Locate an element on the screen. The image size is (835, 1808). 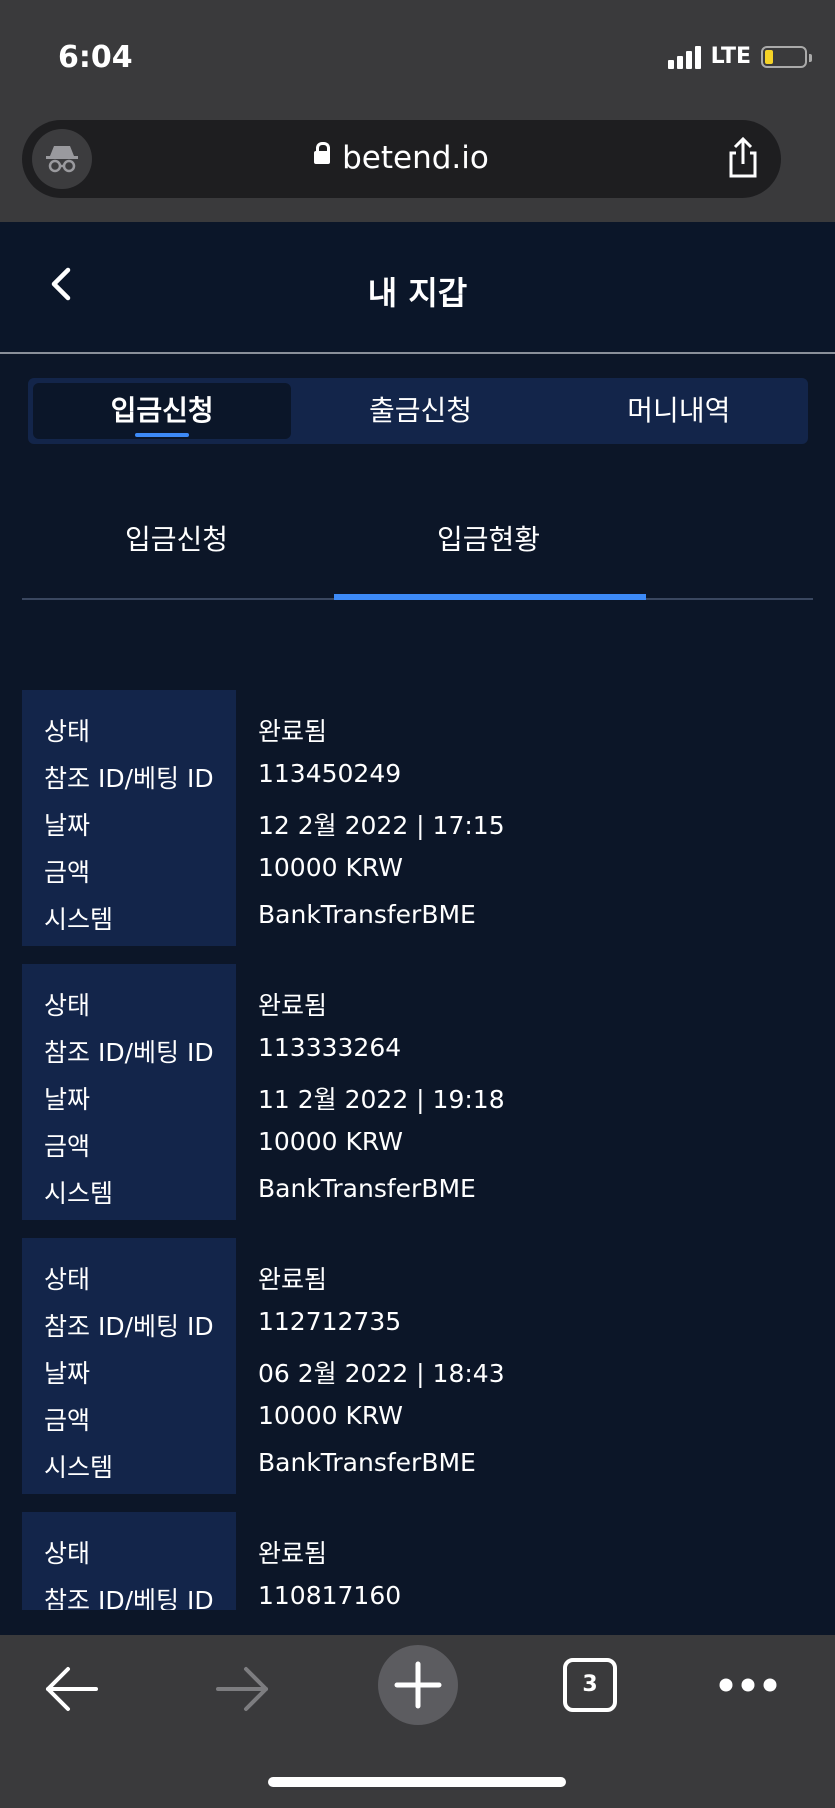
value-ref-id: 112712735 is located at coordinates (330, 1321).